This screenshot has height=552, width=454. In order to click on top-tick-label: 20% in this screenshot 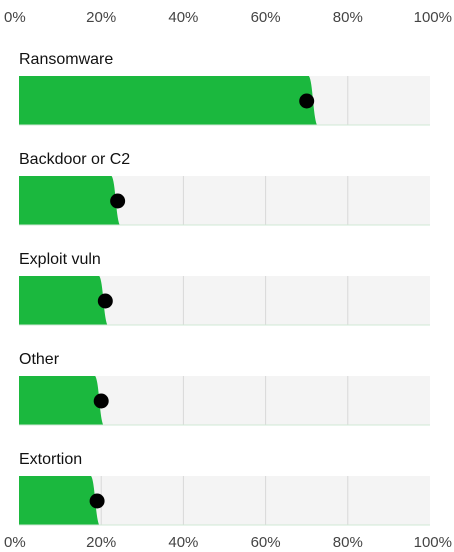, I will do `click(101, 17)`.